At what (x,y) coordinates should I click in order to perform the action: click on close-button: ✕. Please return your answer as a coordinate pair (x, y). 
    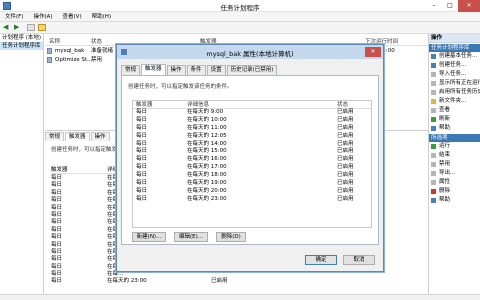
    Looking at the image, I should click on (469, 6).